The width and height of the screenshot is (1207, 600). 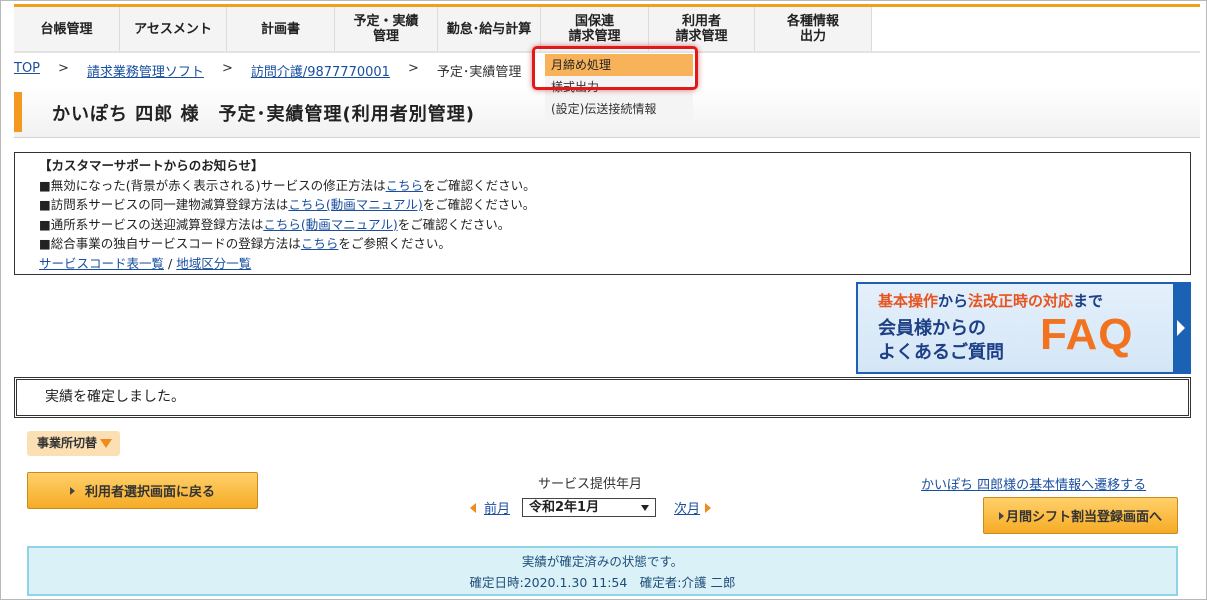 I want to click on back-button-label: 利用者選択画面に戻る, so click(x=149, y=492).